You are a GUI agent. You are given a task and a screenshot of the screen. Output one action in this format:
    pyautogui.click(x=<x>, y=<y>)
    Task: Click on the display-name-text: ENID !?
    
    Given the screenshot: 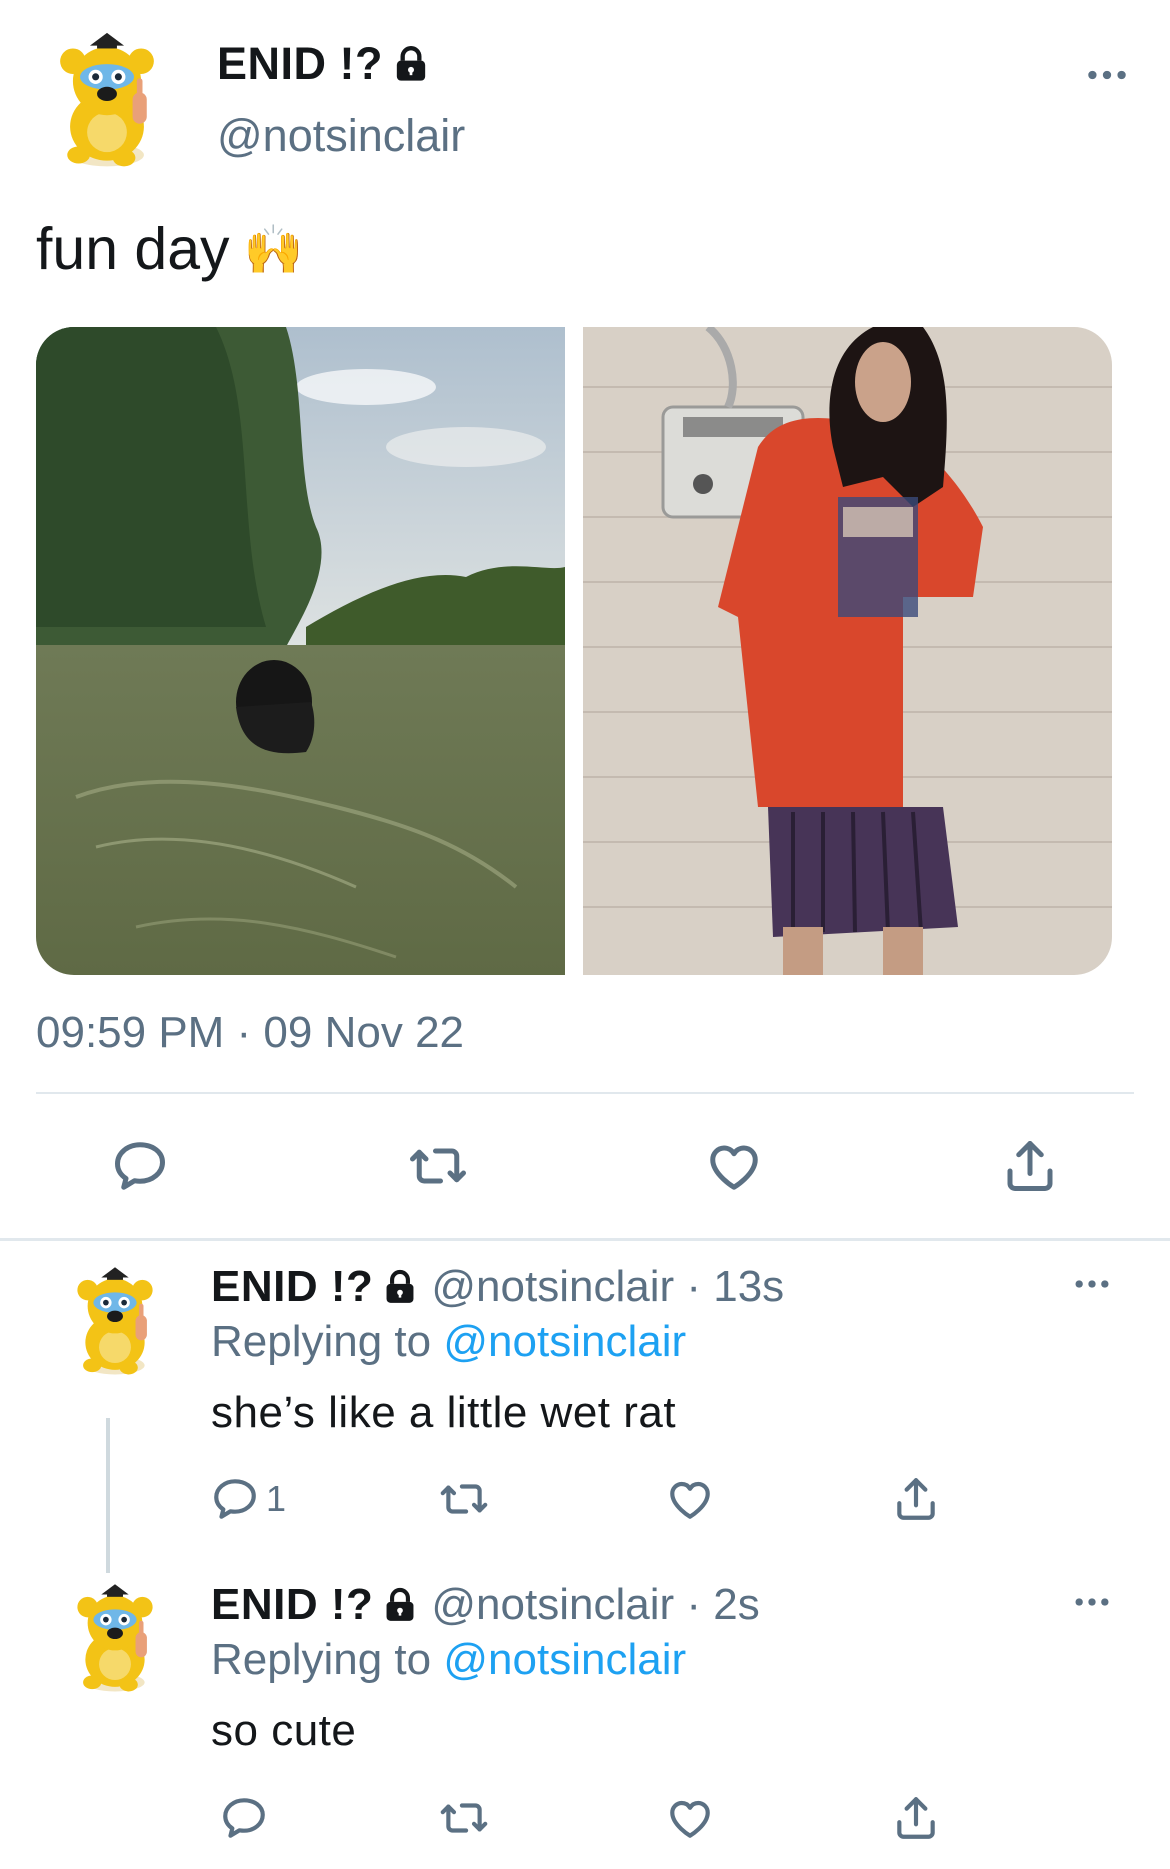 What is the action you would take?
    pyautogui.click(x=300, y=63)
    